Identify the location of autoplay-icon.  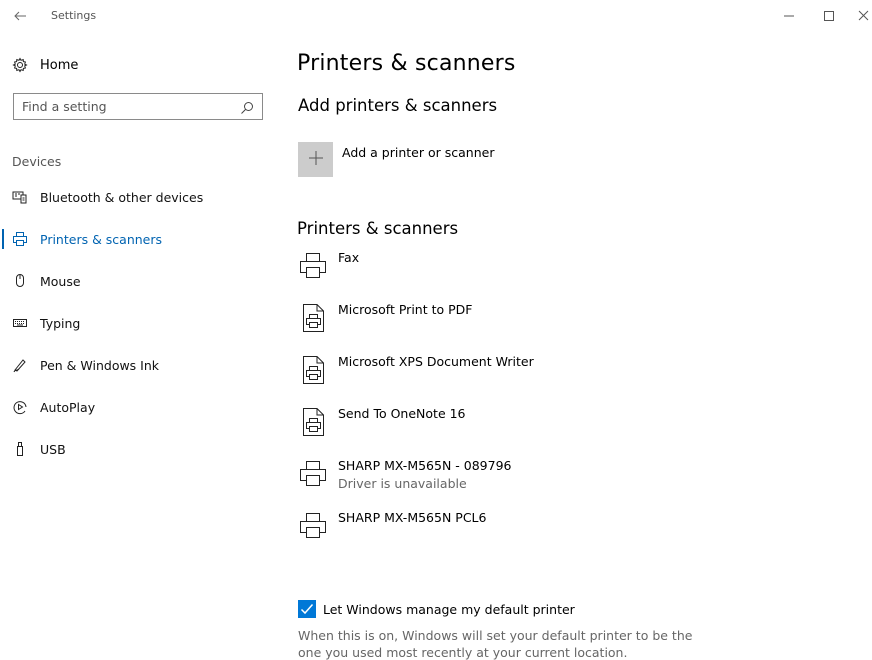
(20, 407).